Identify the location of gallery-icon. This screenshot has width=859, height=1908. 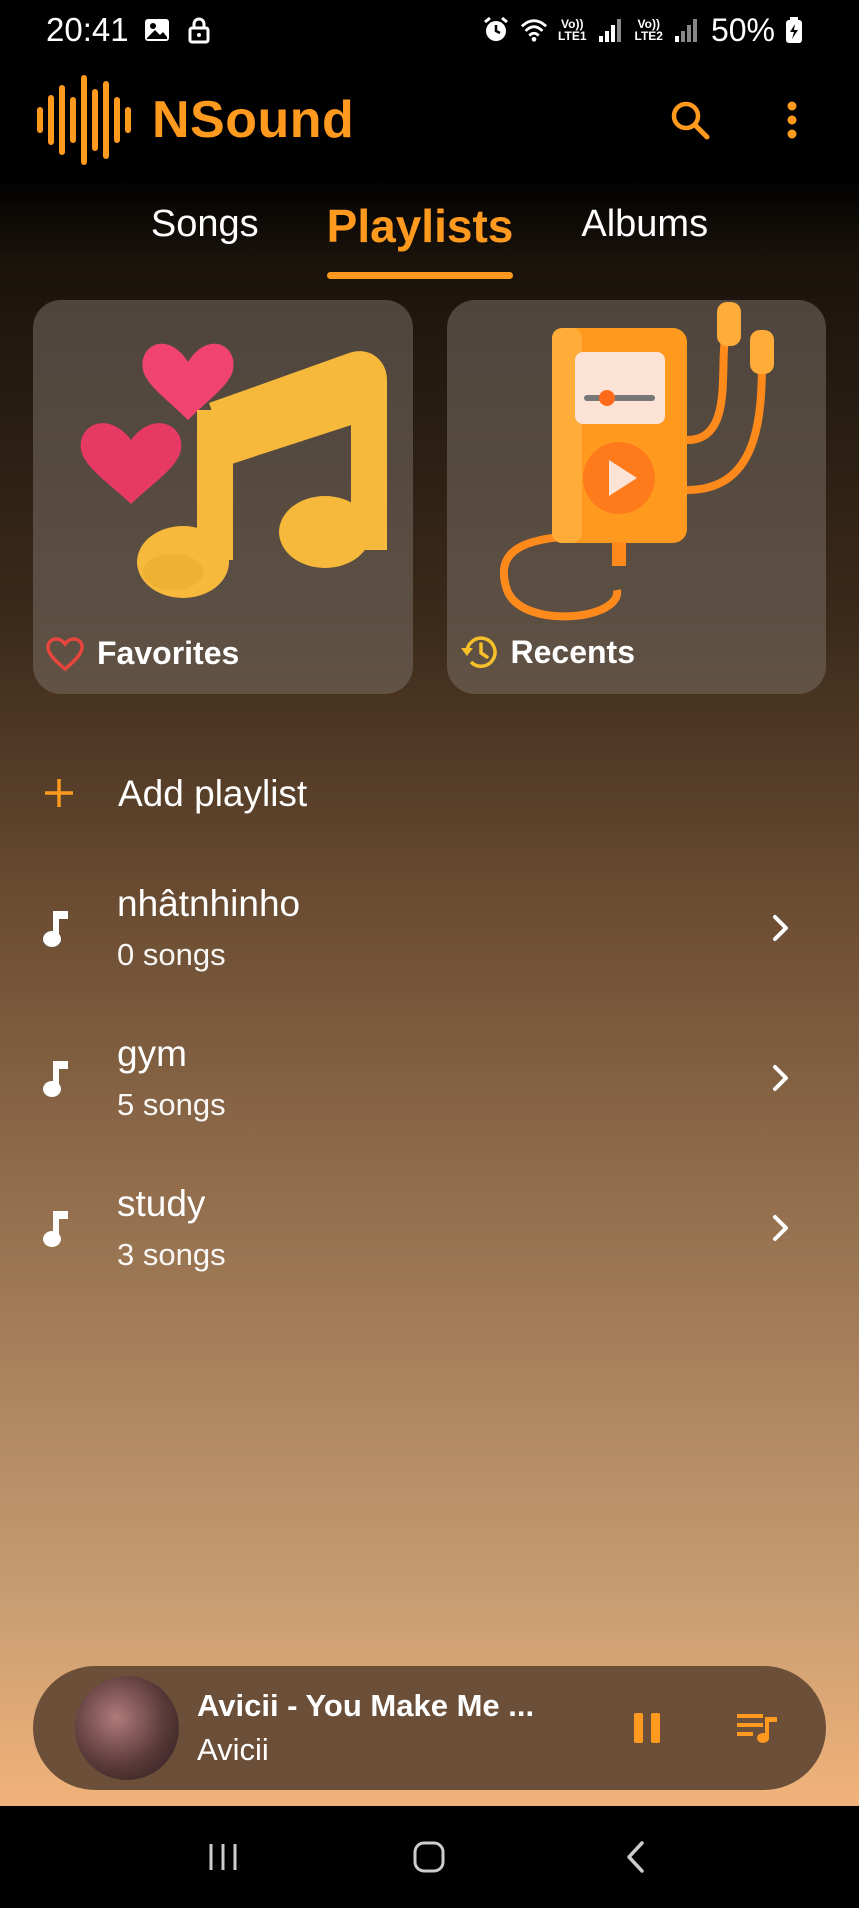
(157, 30).